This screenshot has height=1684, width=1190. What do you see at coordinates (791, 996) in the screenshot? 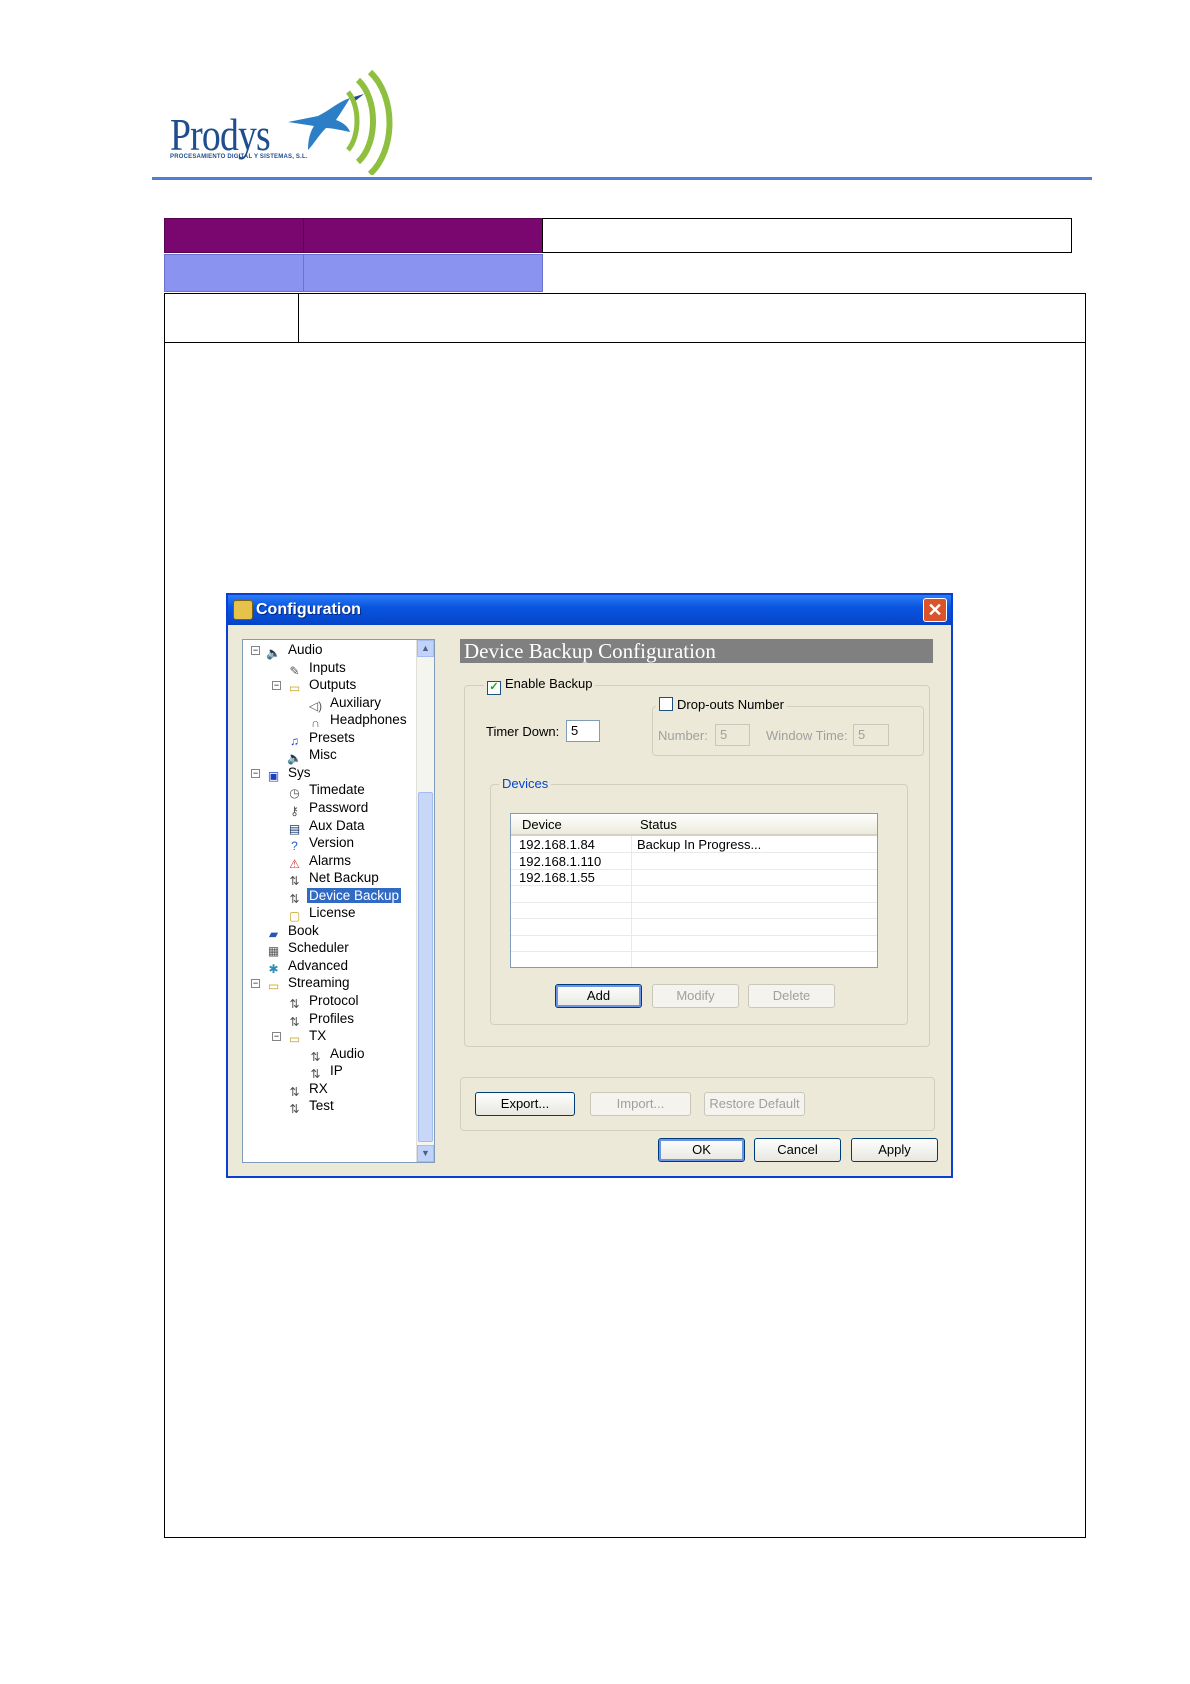
I see `delete-button: Delete` at bounding box center [791, 996].